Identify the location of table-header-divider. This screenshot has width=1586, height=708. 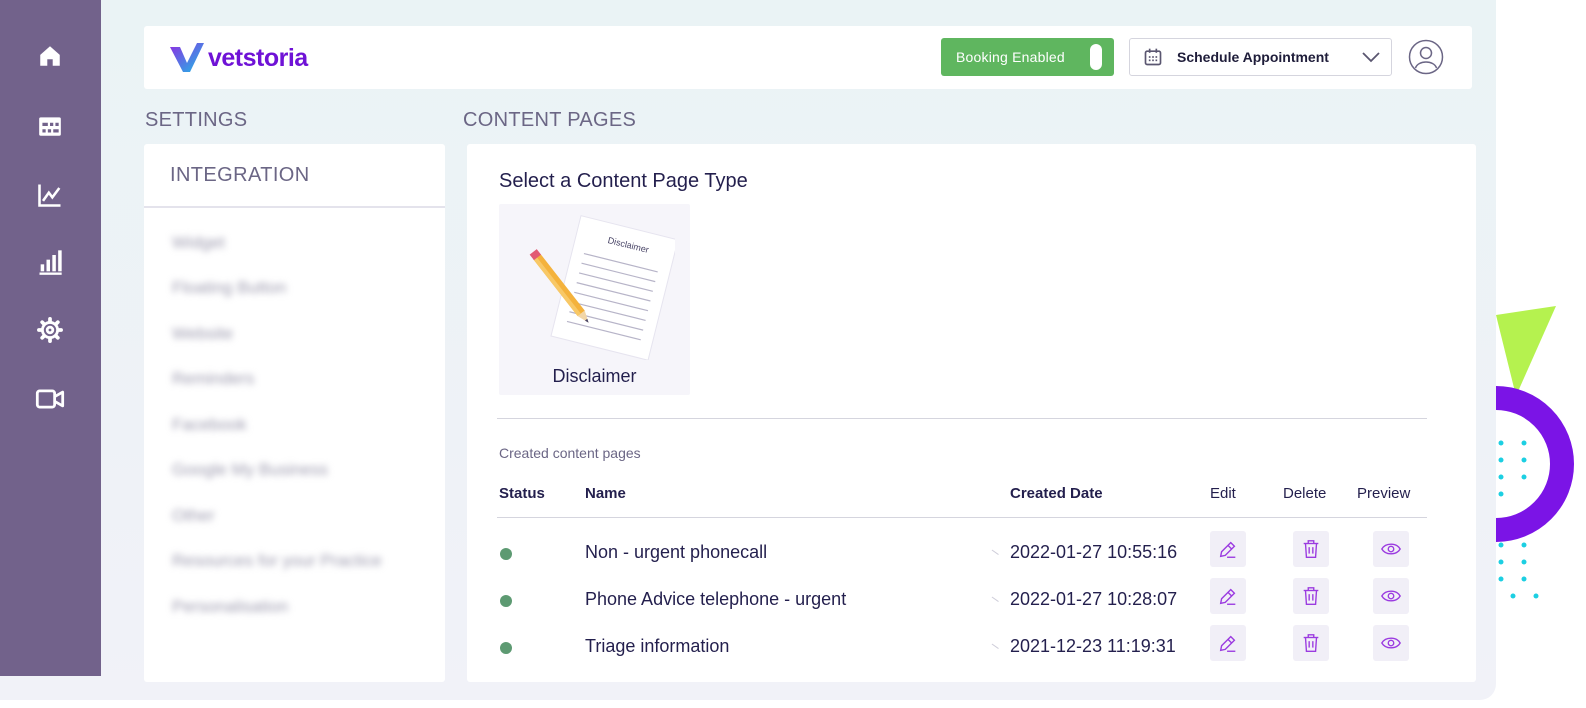
(962, 517).